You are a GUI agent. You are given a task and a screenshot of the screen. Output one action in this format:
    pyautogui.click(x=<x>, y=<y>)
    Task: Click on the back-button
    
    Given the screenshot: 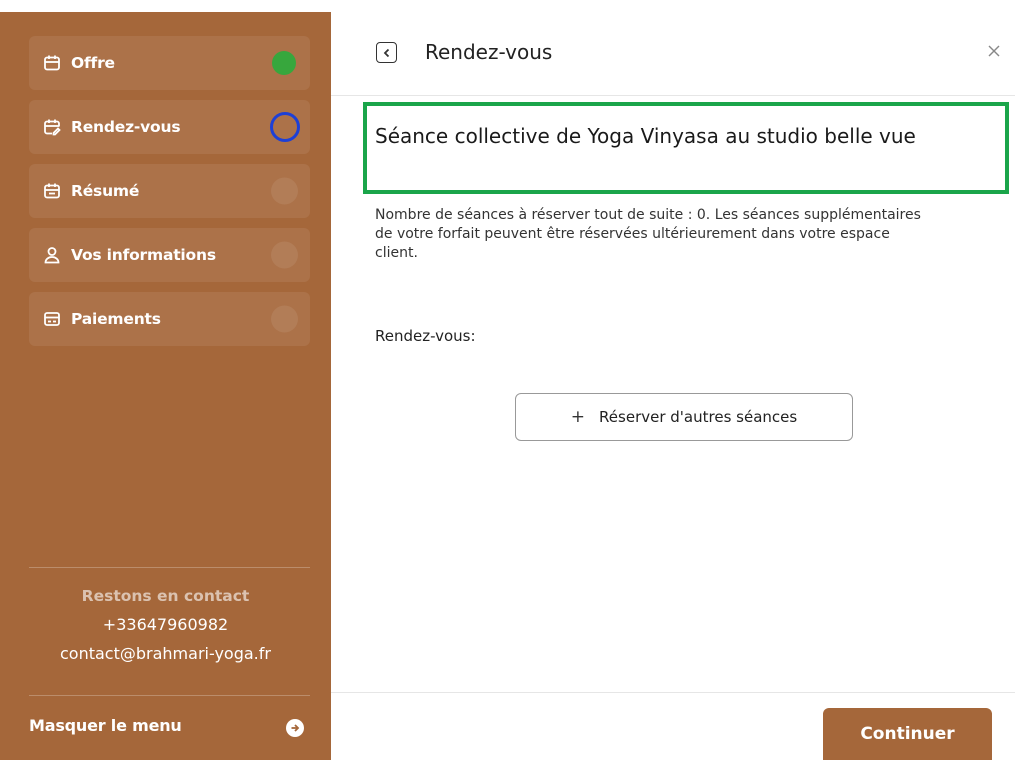 What is the action you would take?
    pyautogui.click(x=386, y=52)
    